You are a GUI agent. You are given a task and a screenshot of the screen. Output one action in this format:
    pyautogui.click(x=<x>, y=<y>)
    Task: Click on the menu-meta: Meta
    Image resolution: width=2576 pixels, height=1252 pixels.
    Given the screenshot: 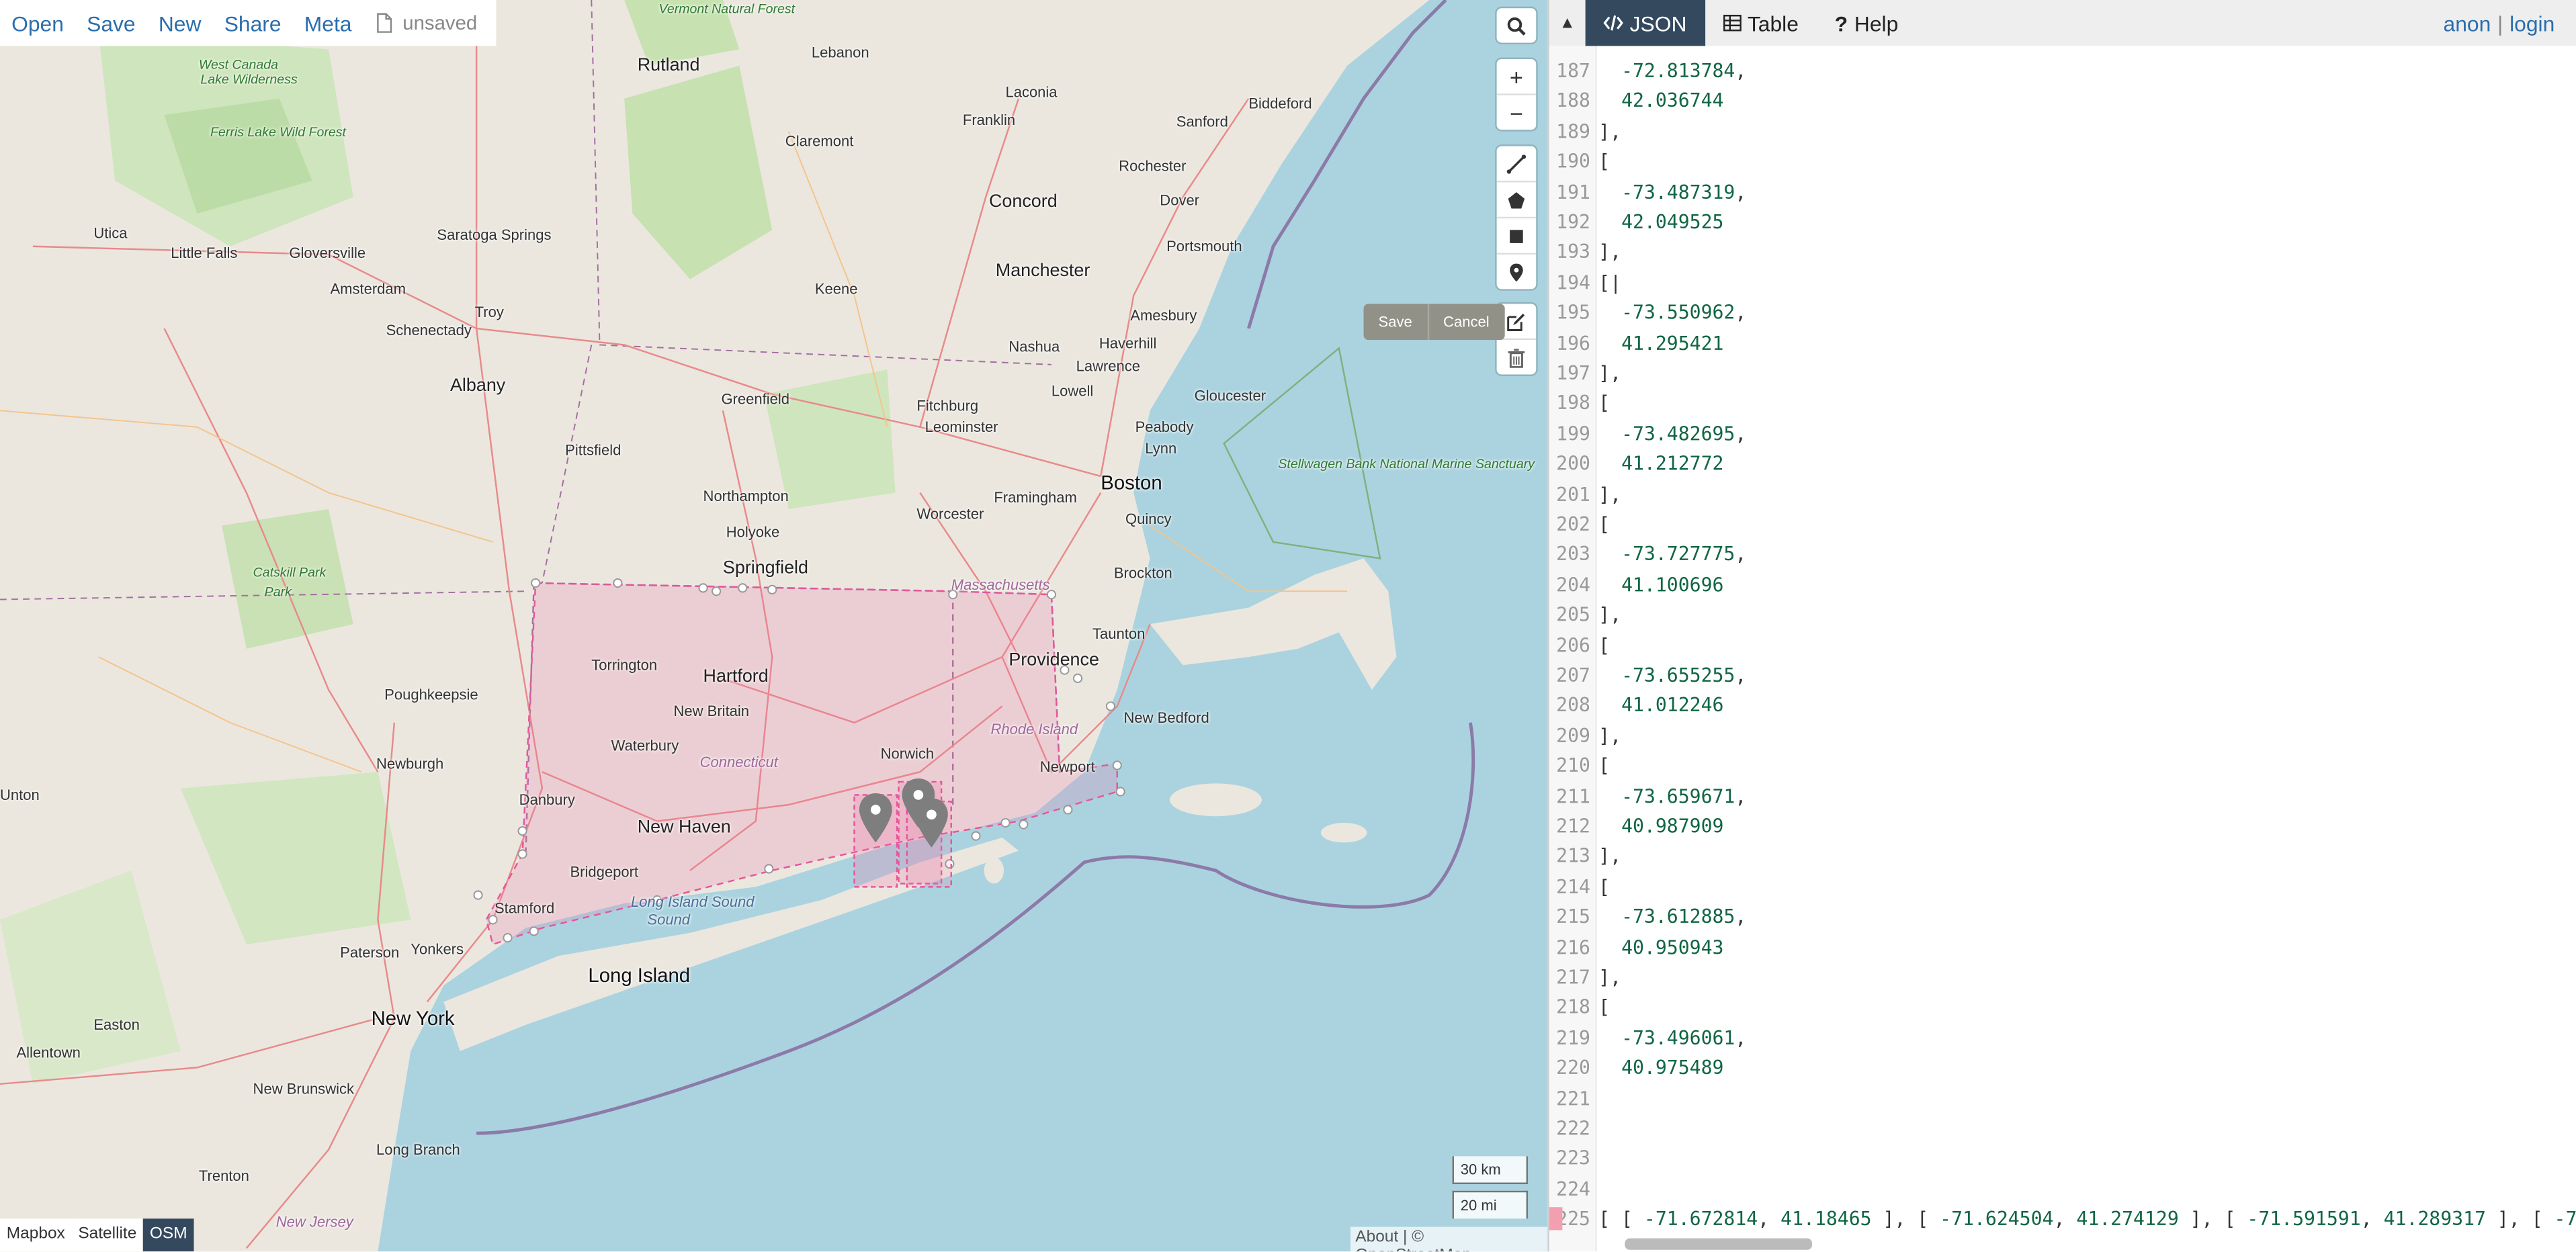 What is the action you would take?
    pyautogui.click(x=328, y=23)
    